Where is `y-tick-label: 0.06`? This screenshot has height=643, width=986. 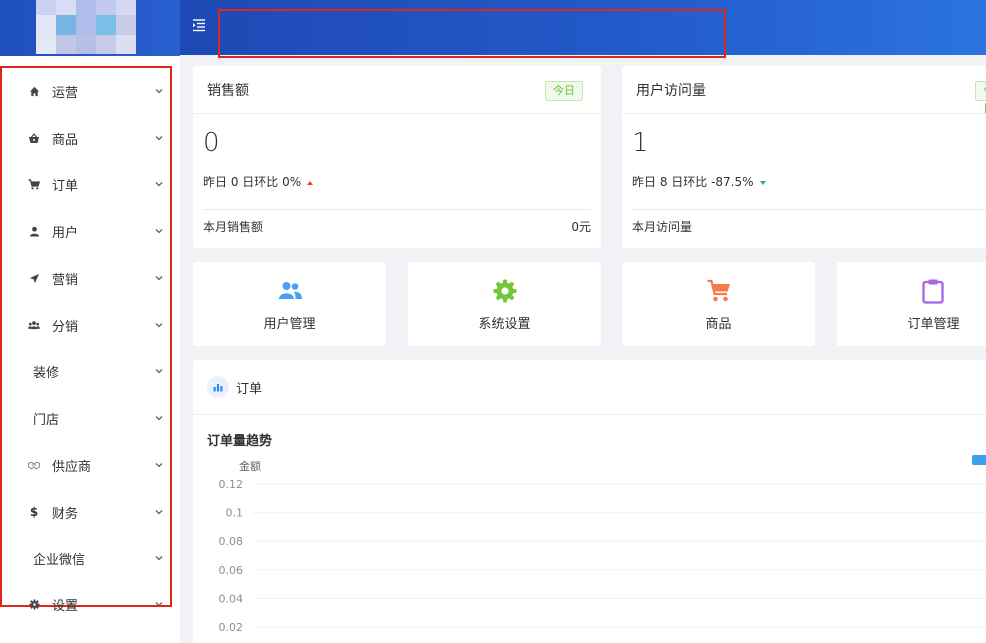 y-tick-label: 0.06 is located at coordinates (231, 570).